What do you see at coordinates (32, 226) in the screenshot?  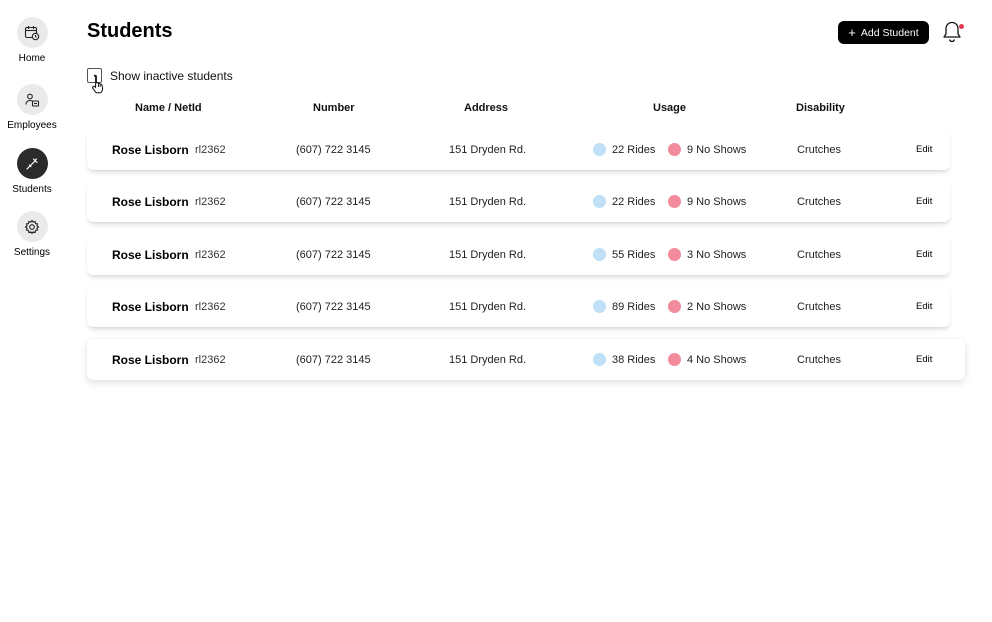 I see `gear-icon` at bounding box center [32, 226].